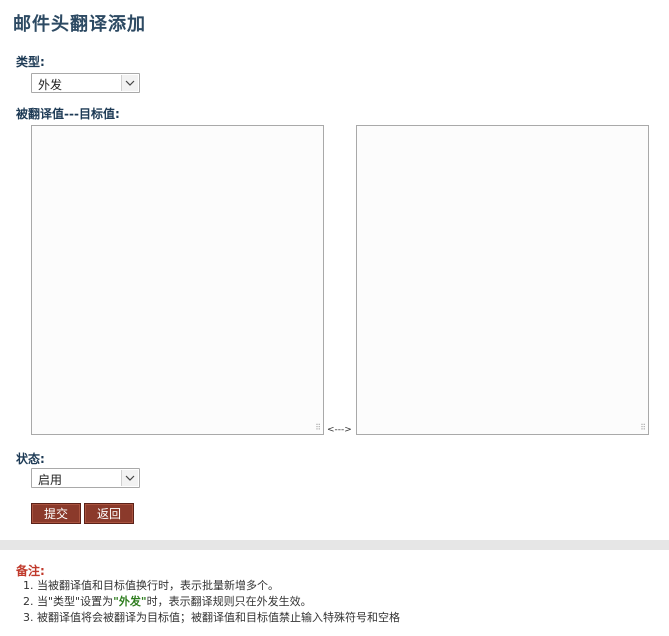  I want to click on status-label: 状态:, so click(30, 459).